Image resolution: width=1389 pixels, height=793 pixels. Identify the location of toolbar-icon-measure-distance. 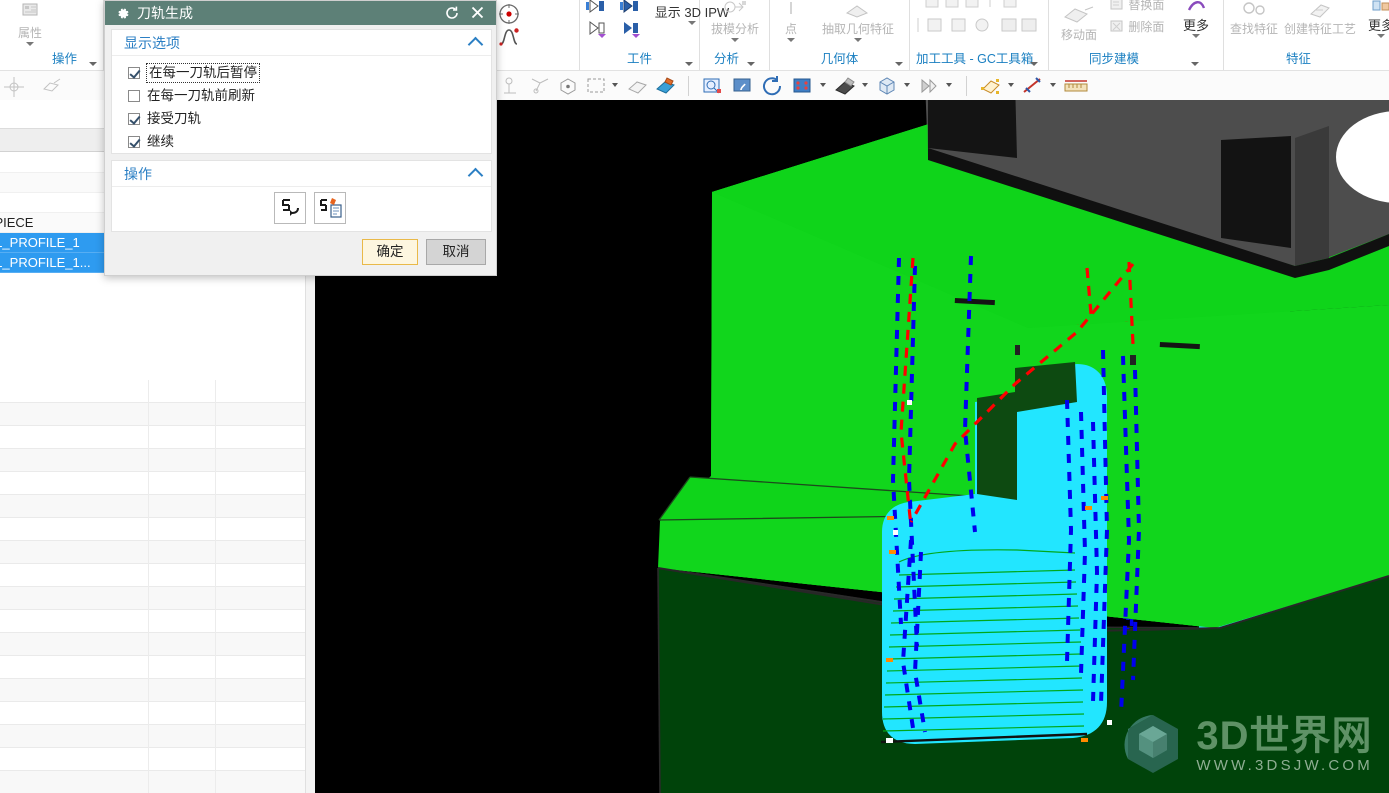
(1033, 87).